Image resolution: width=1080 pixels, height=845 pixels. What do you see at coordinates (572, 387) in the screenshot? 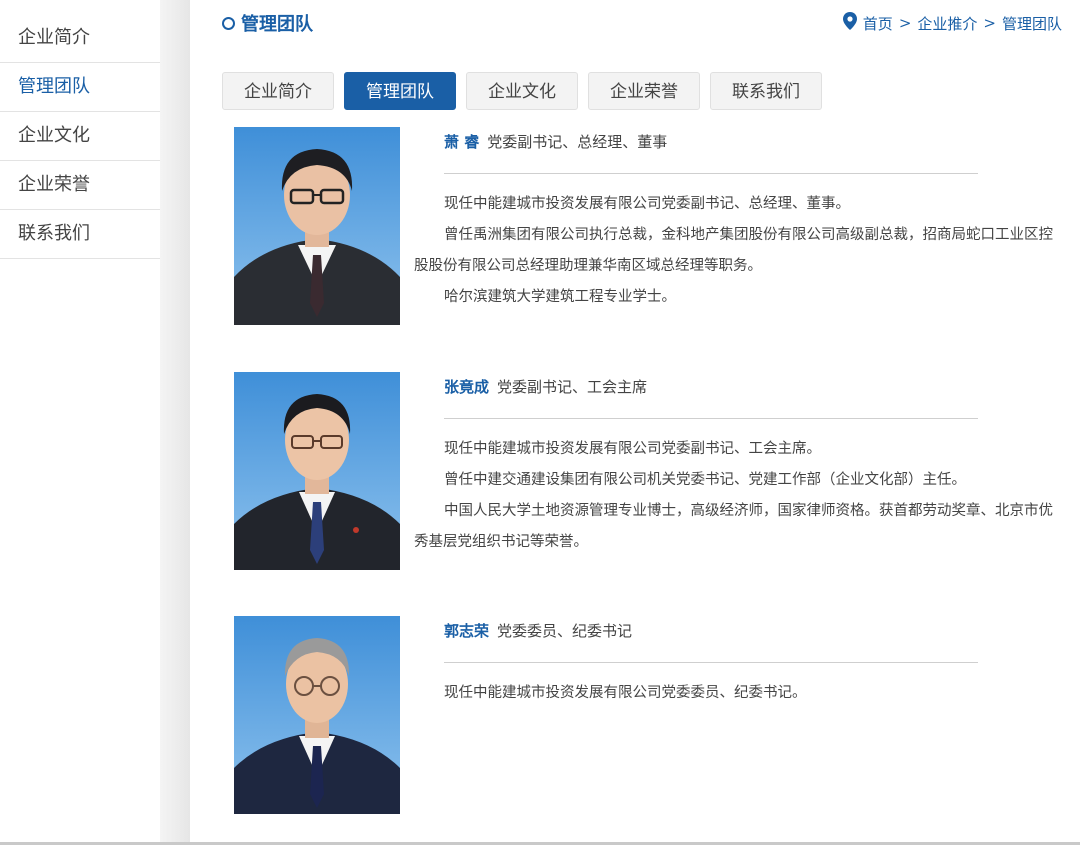
I see `member-position: 党委副书记、工会主席` at bounding box center [572, 387].